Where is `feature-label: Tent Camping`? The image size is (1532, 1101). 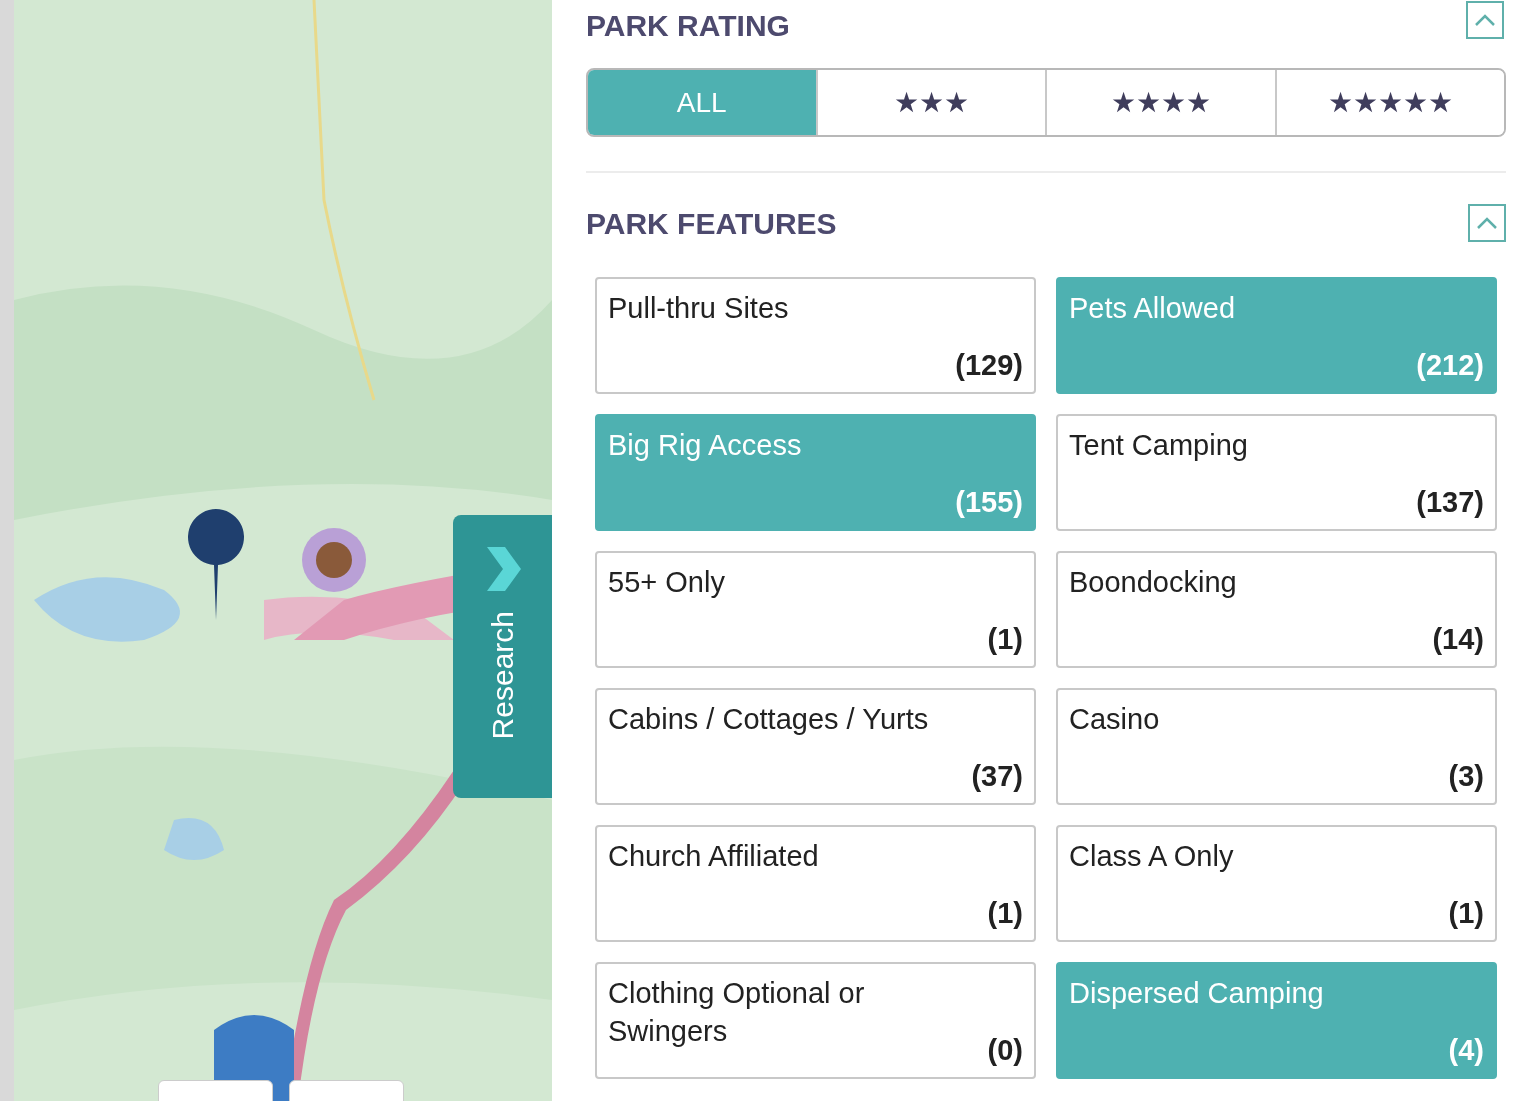
feature-label: Tent Camping is located at coordinates (1159, 445).